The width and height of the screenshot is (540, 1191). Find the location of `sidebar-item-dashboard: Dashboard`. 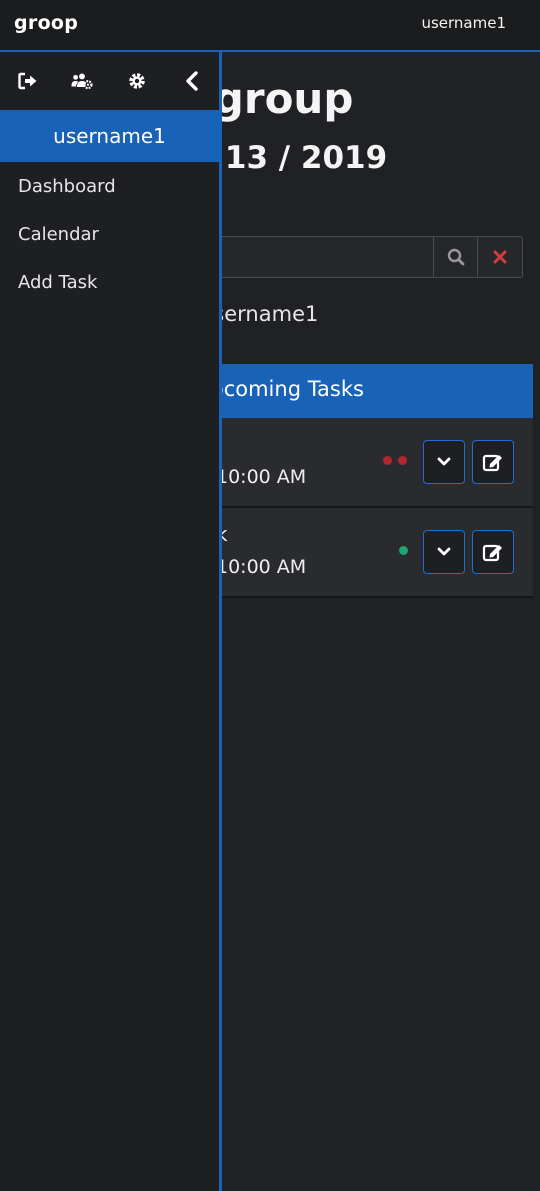

sidebar-item-dashboard: Dashboard is located at coordinates (67, 186).